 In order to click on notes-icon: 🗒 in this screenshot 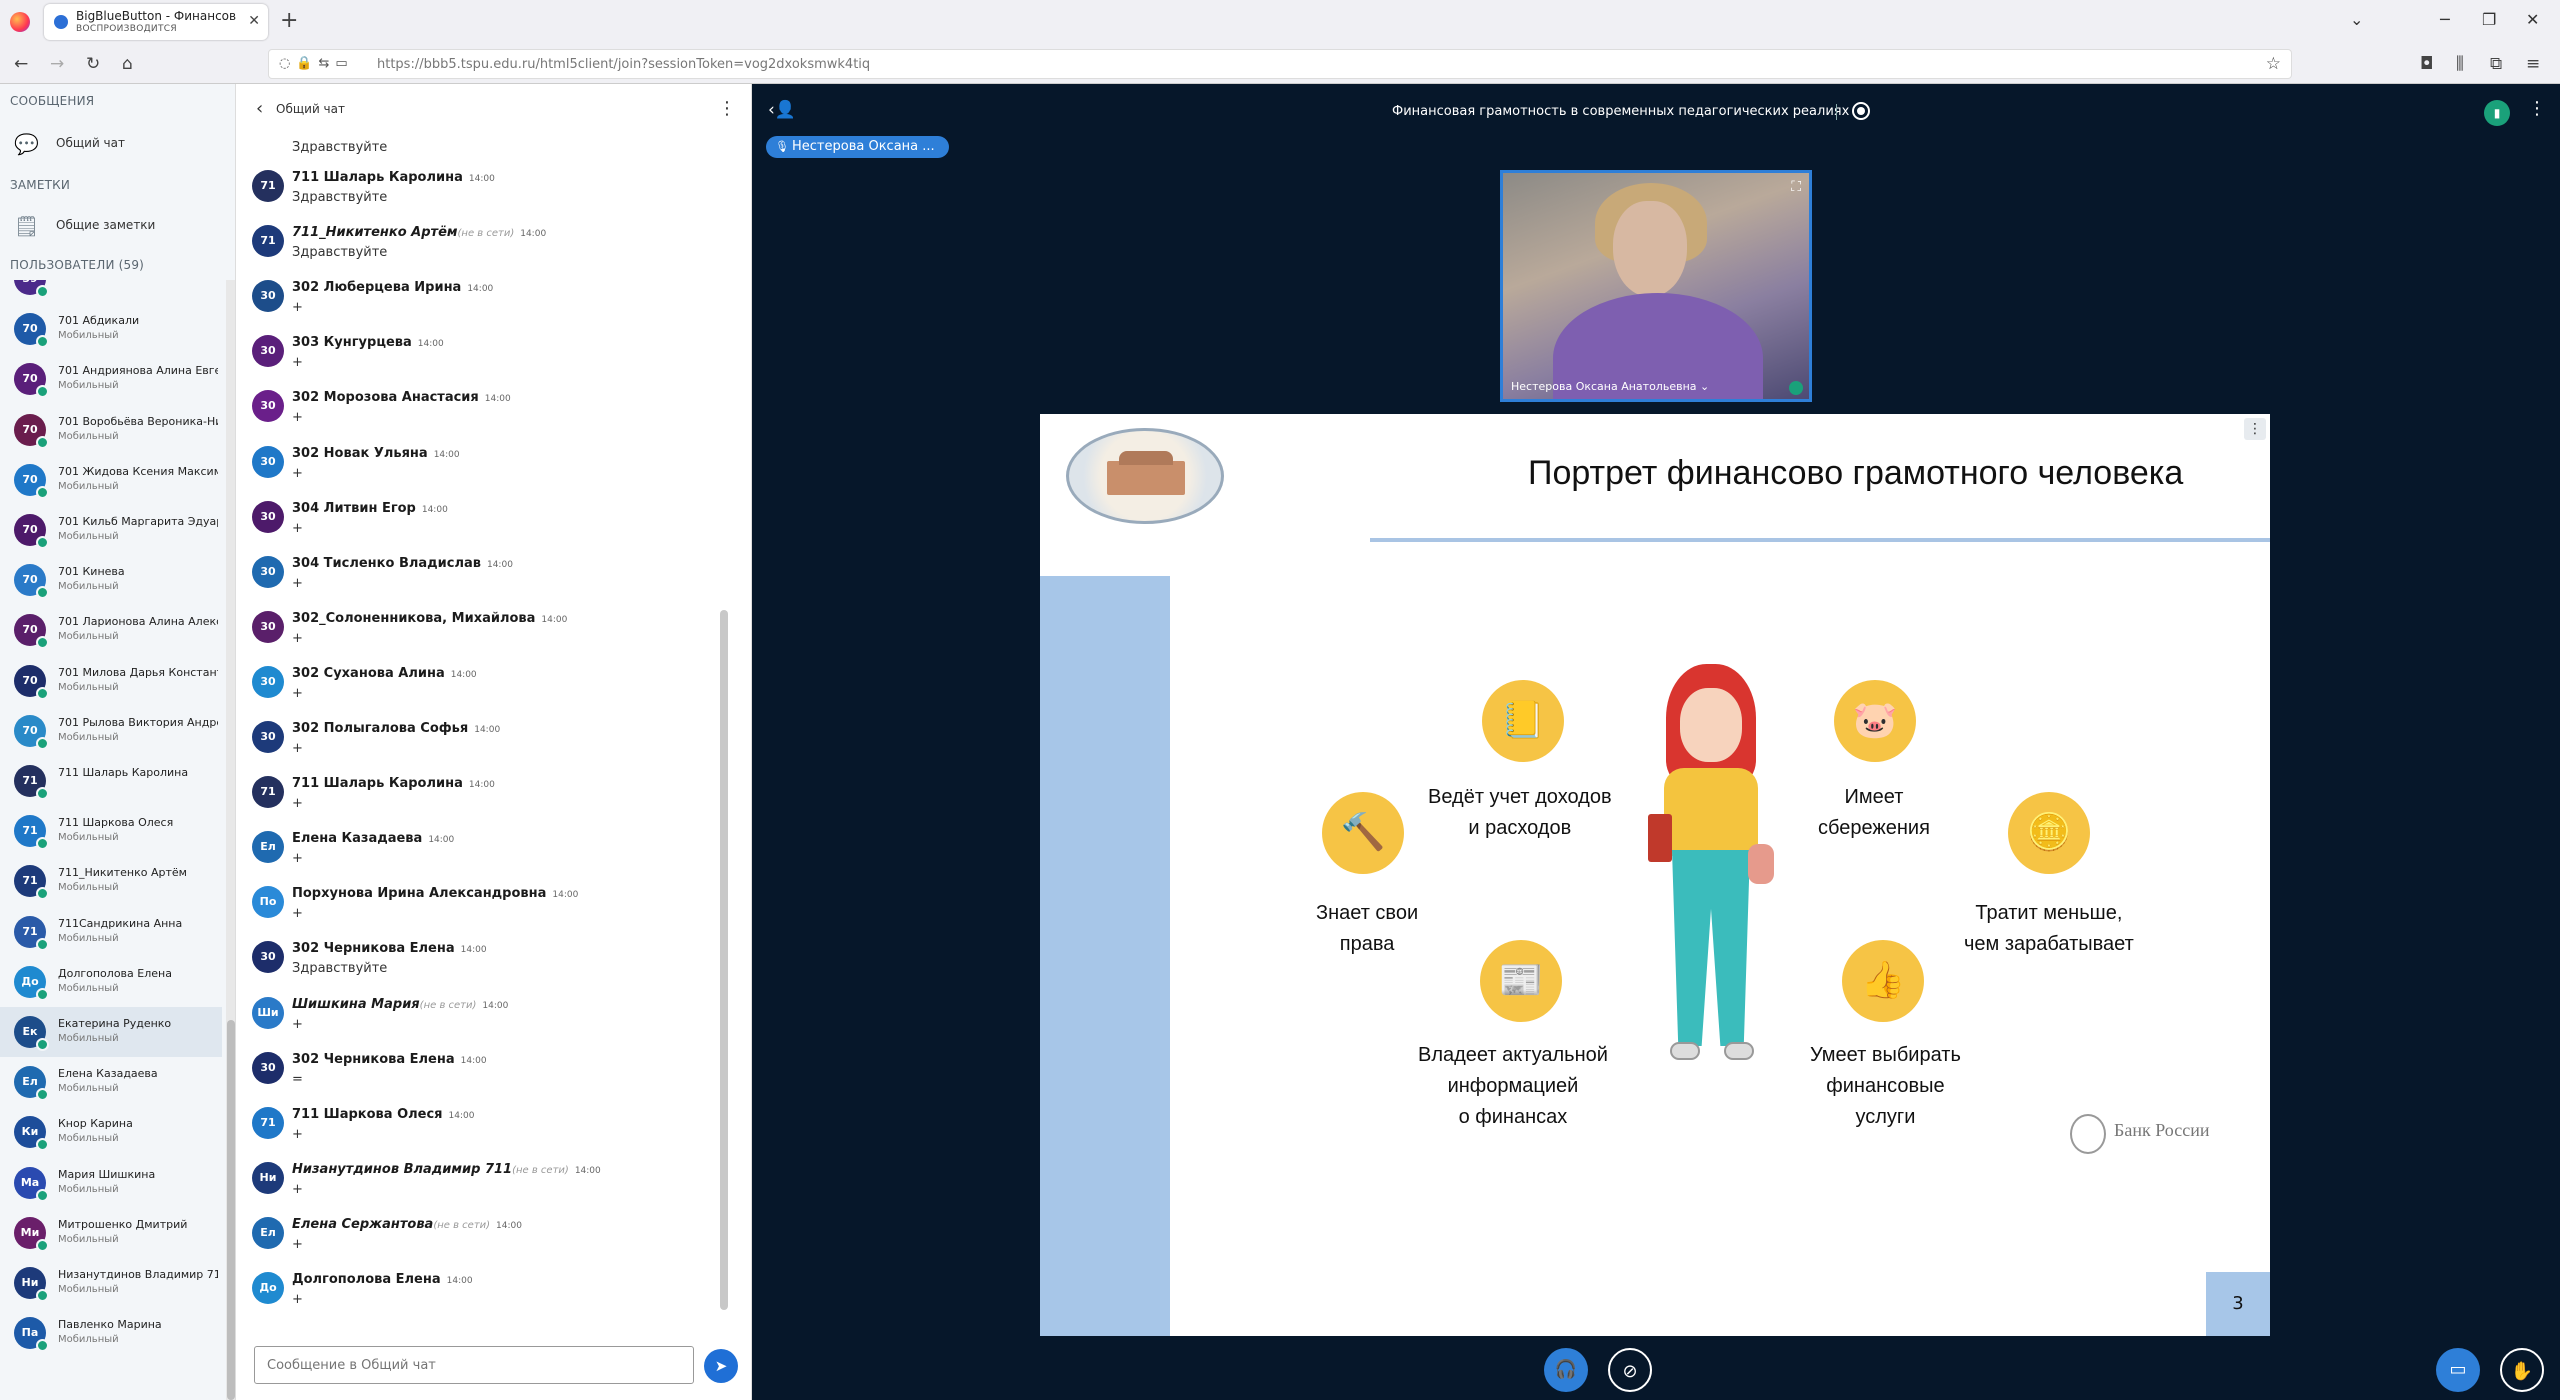, I will do `click(27, 226)`.